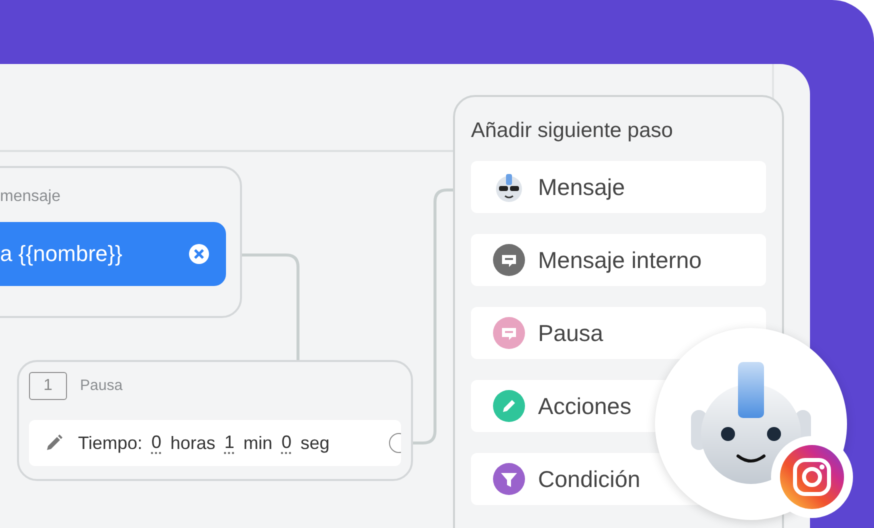  Describe the element at coordinates (113, 254) in the screenshot. I see `message-bubble: a {{nombre}}` at that location.